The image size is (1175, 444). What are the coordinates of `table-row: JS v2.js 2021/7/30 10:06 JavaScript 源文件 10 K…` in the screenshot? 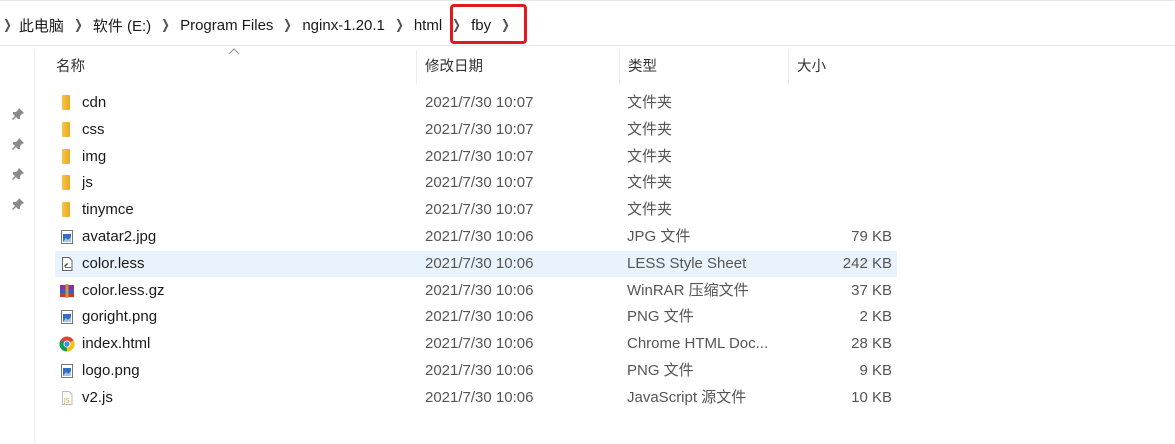 It's located at (476, 398).